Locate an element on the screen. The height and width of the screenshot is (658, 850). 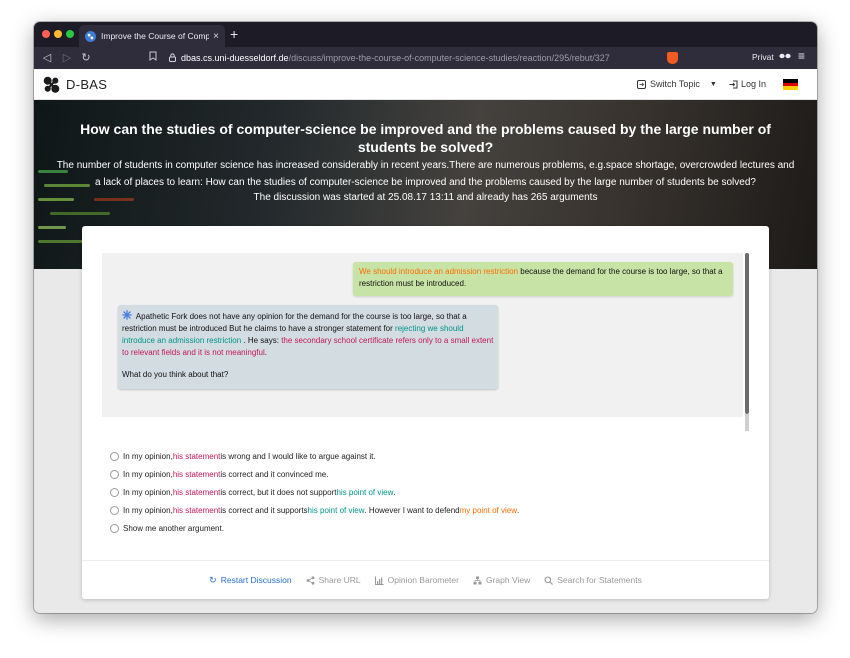
tab-title: Improve the Course of Computer- is located at coordinates (155, 36).